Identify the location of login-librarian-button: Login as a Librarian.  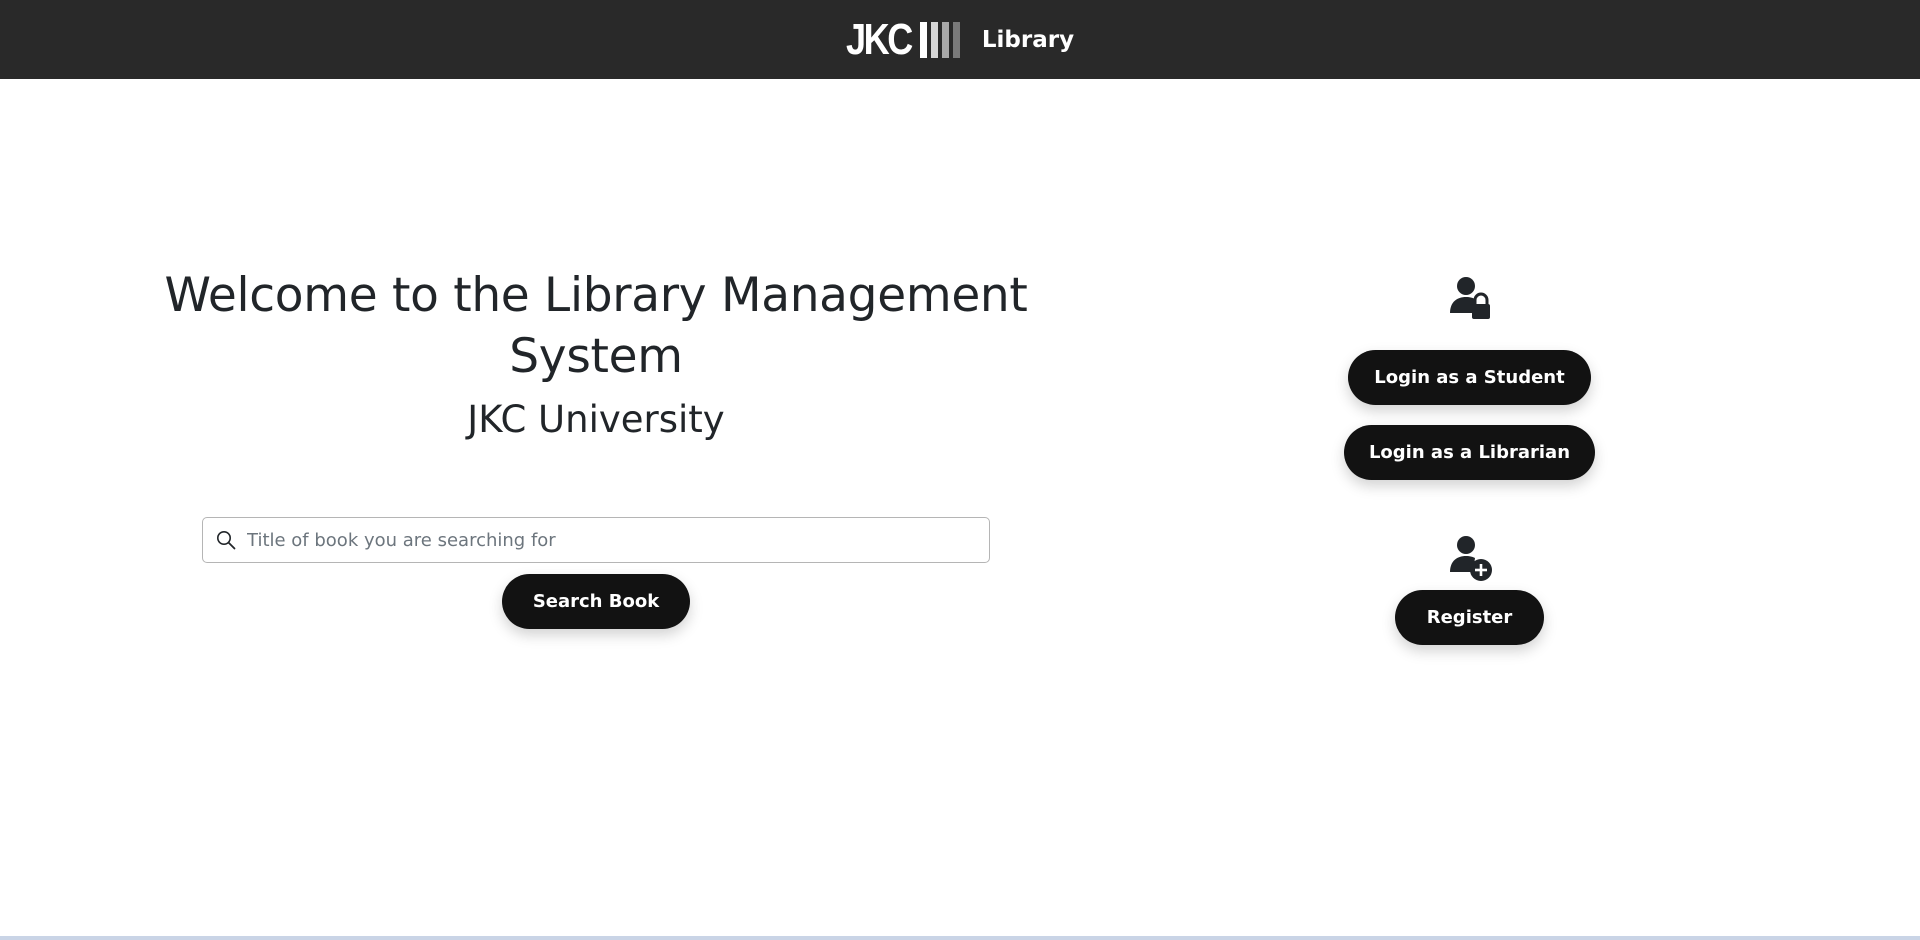
(1469, 452).